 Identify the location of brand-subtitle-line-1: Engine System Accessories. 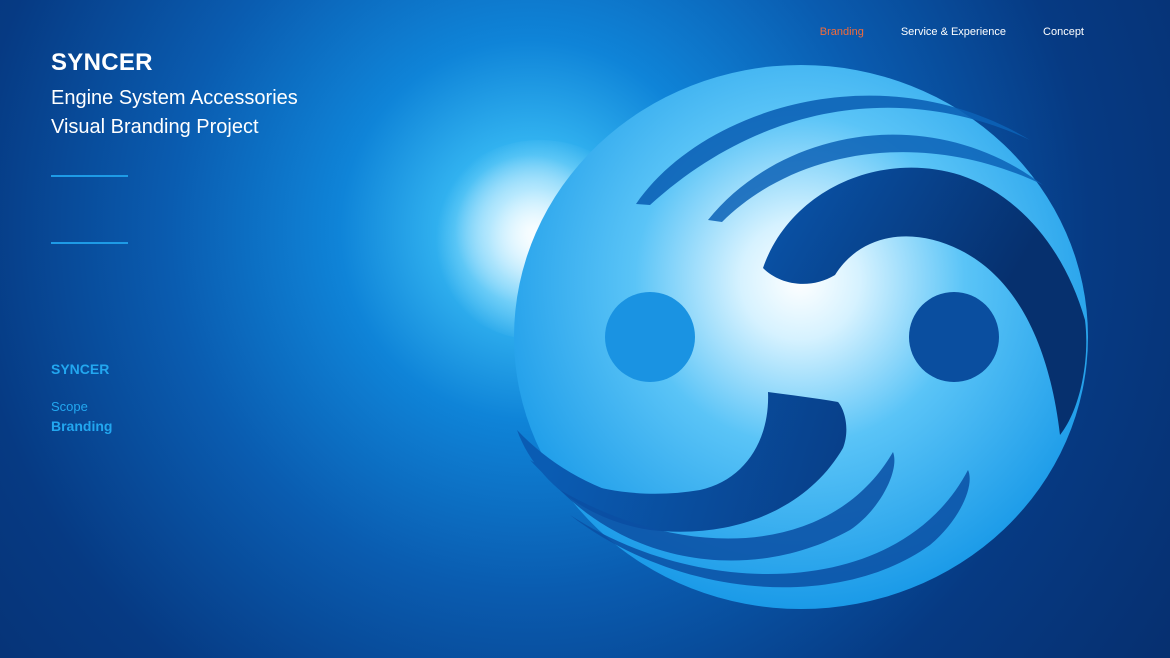
(174, 98).